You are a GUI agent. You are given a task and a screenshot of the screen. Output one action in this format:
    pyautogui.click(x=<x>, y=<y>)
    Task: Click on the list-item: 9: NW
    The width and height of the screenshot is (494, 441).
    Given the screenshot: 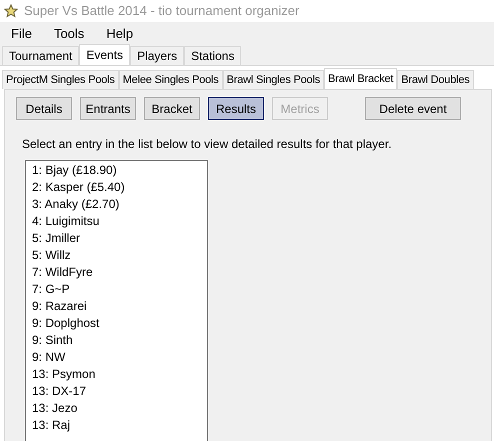 What is the action you would take?
    pyautogui.click(x=119, y=357)
    